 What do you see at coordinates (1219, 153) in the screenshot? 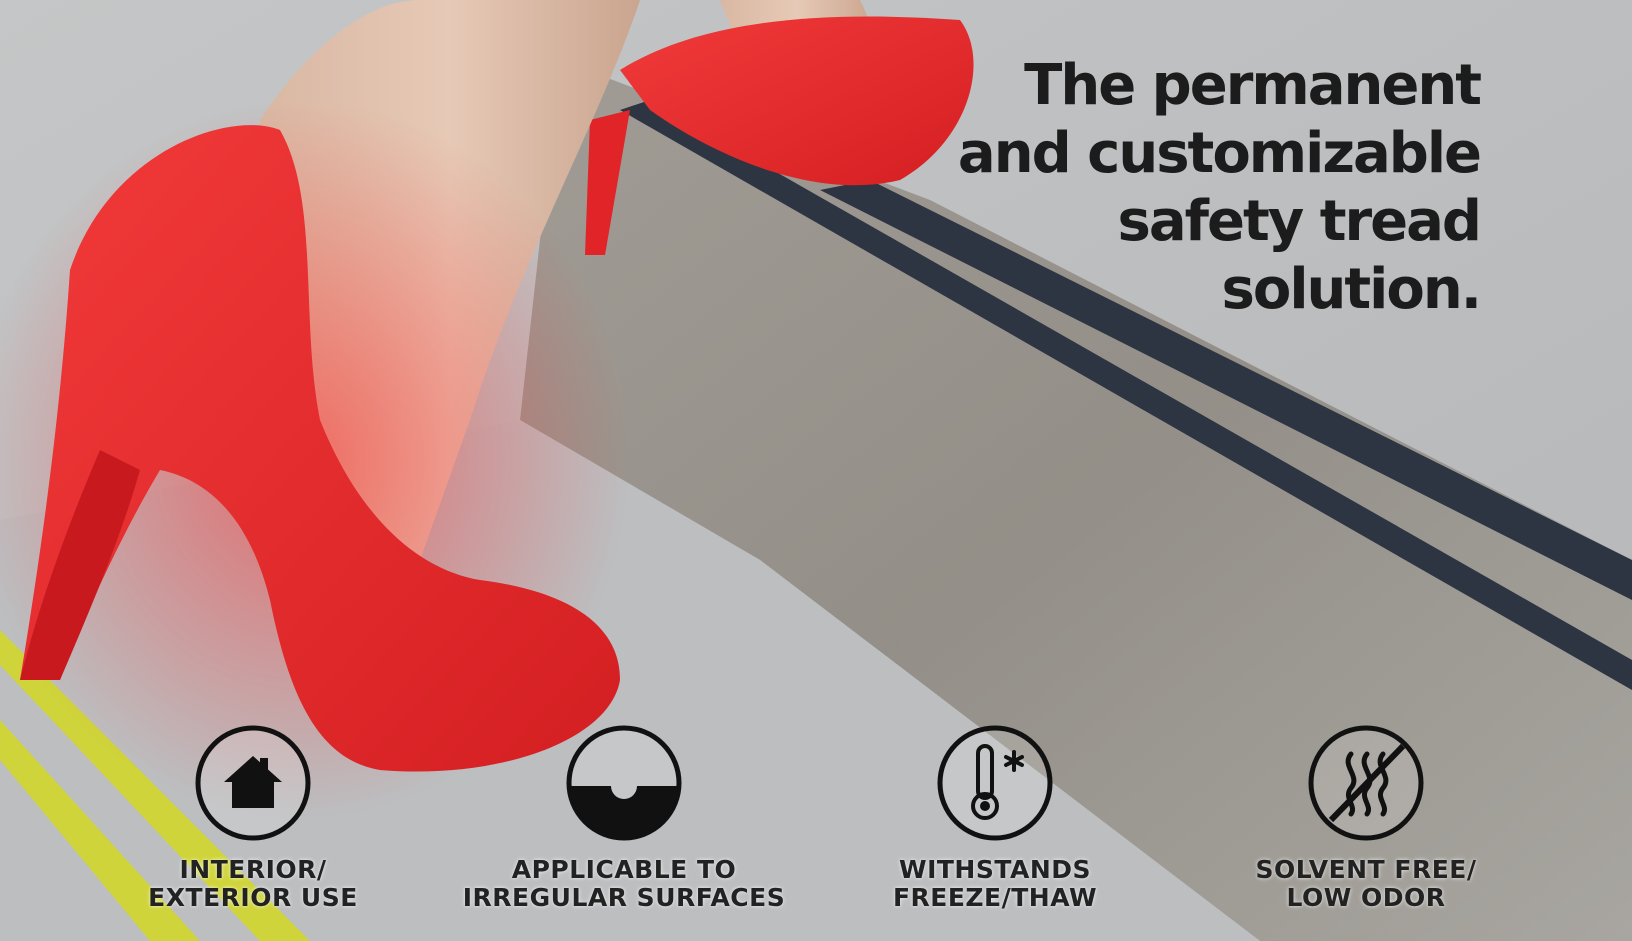
I see `headline-line: and customizable` at bounding box center [1219, 153].